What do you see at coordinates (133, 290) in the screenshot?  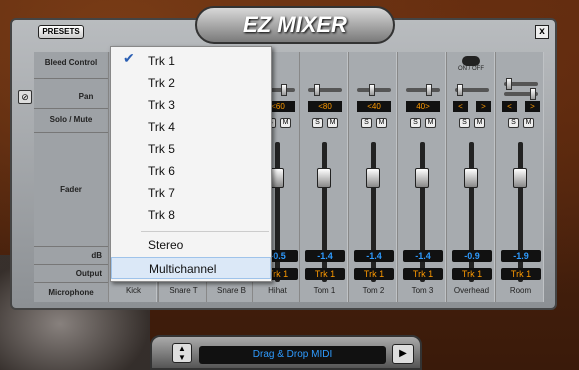 I see `channel-name: Kick` at bounding box center [133, 290].